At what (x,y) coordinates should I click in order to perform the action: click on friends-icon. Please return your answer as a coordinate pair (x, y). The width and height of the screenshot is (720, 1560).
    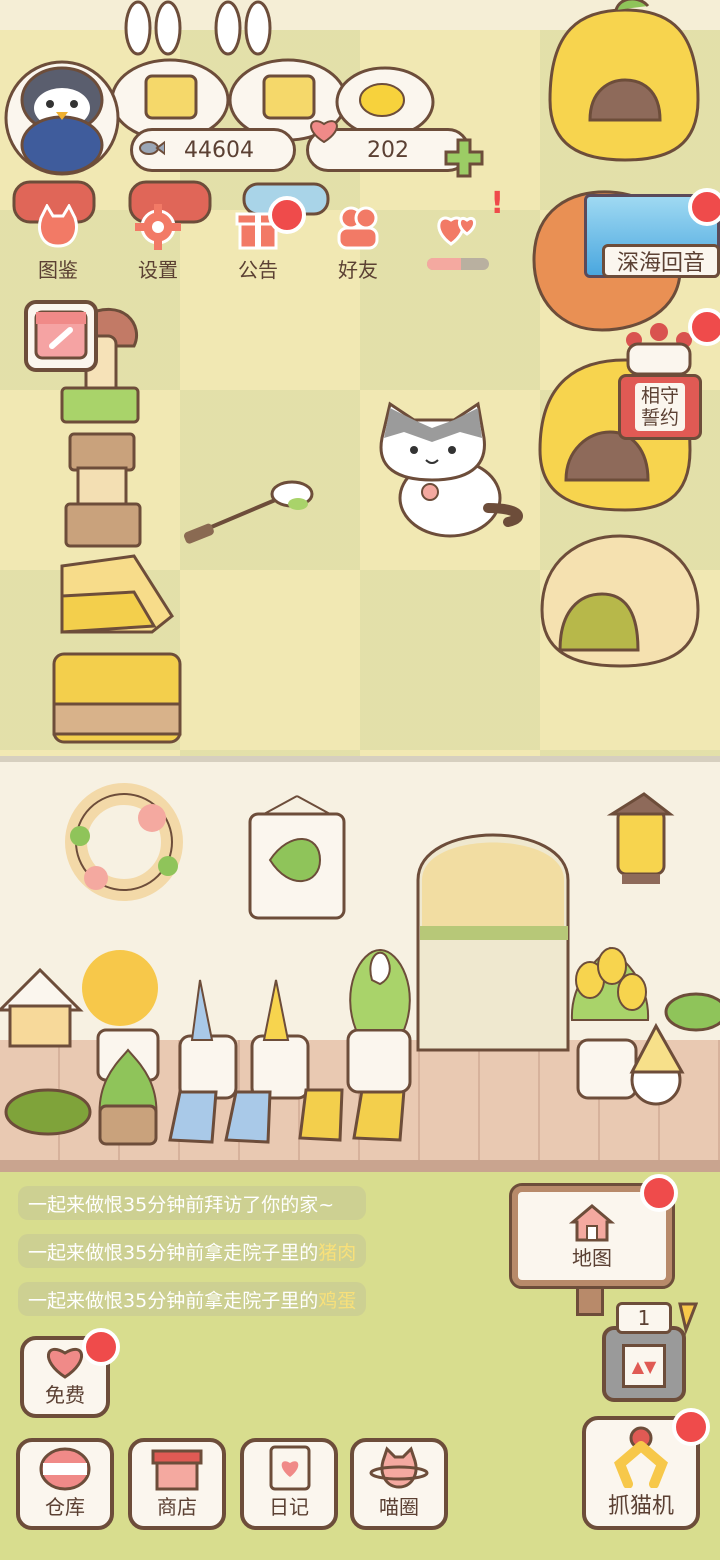
    Looking at the image, I should click on (358, 228).